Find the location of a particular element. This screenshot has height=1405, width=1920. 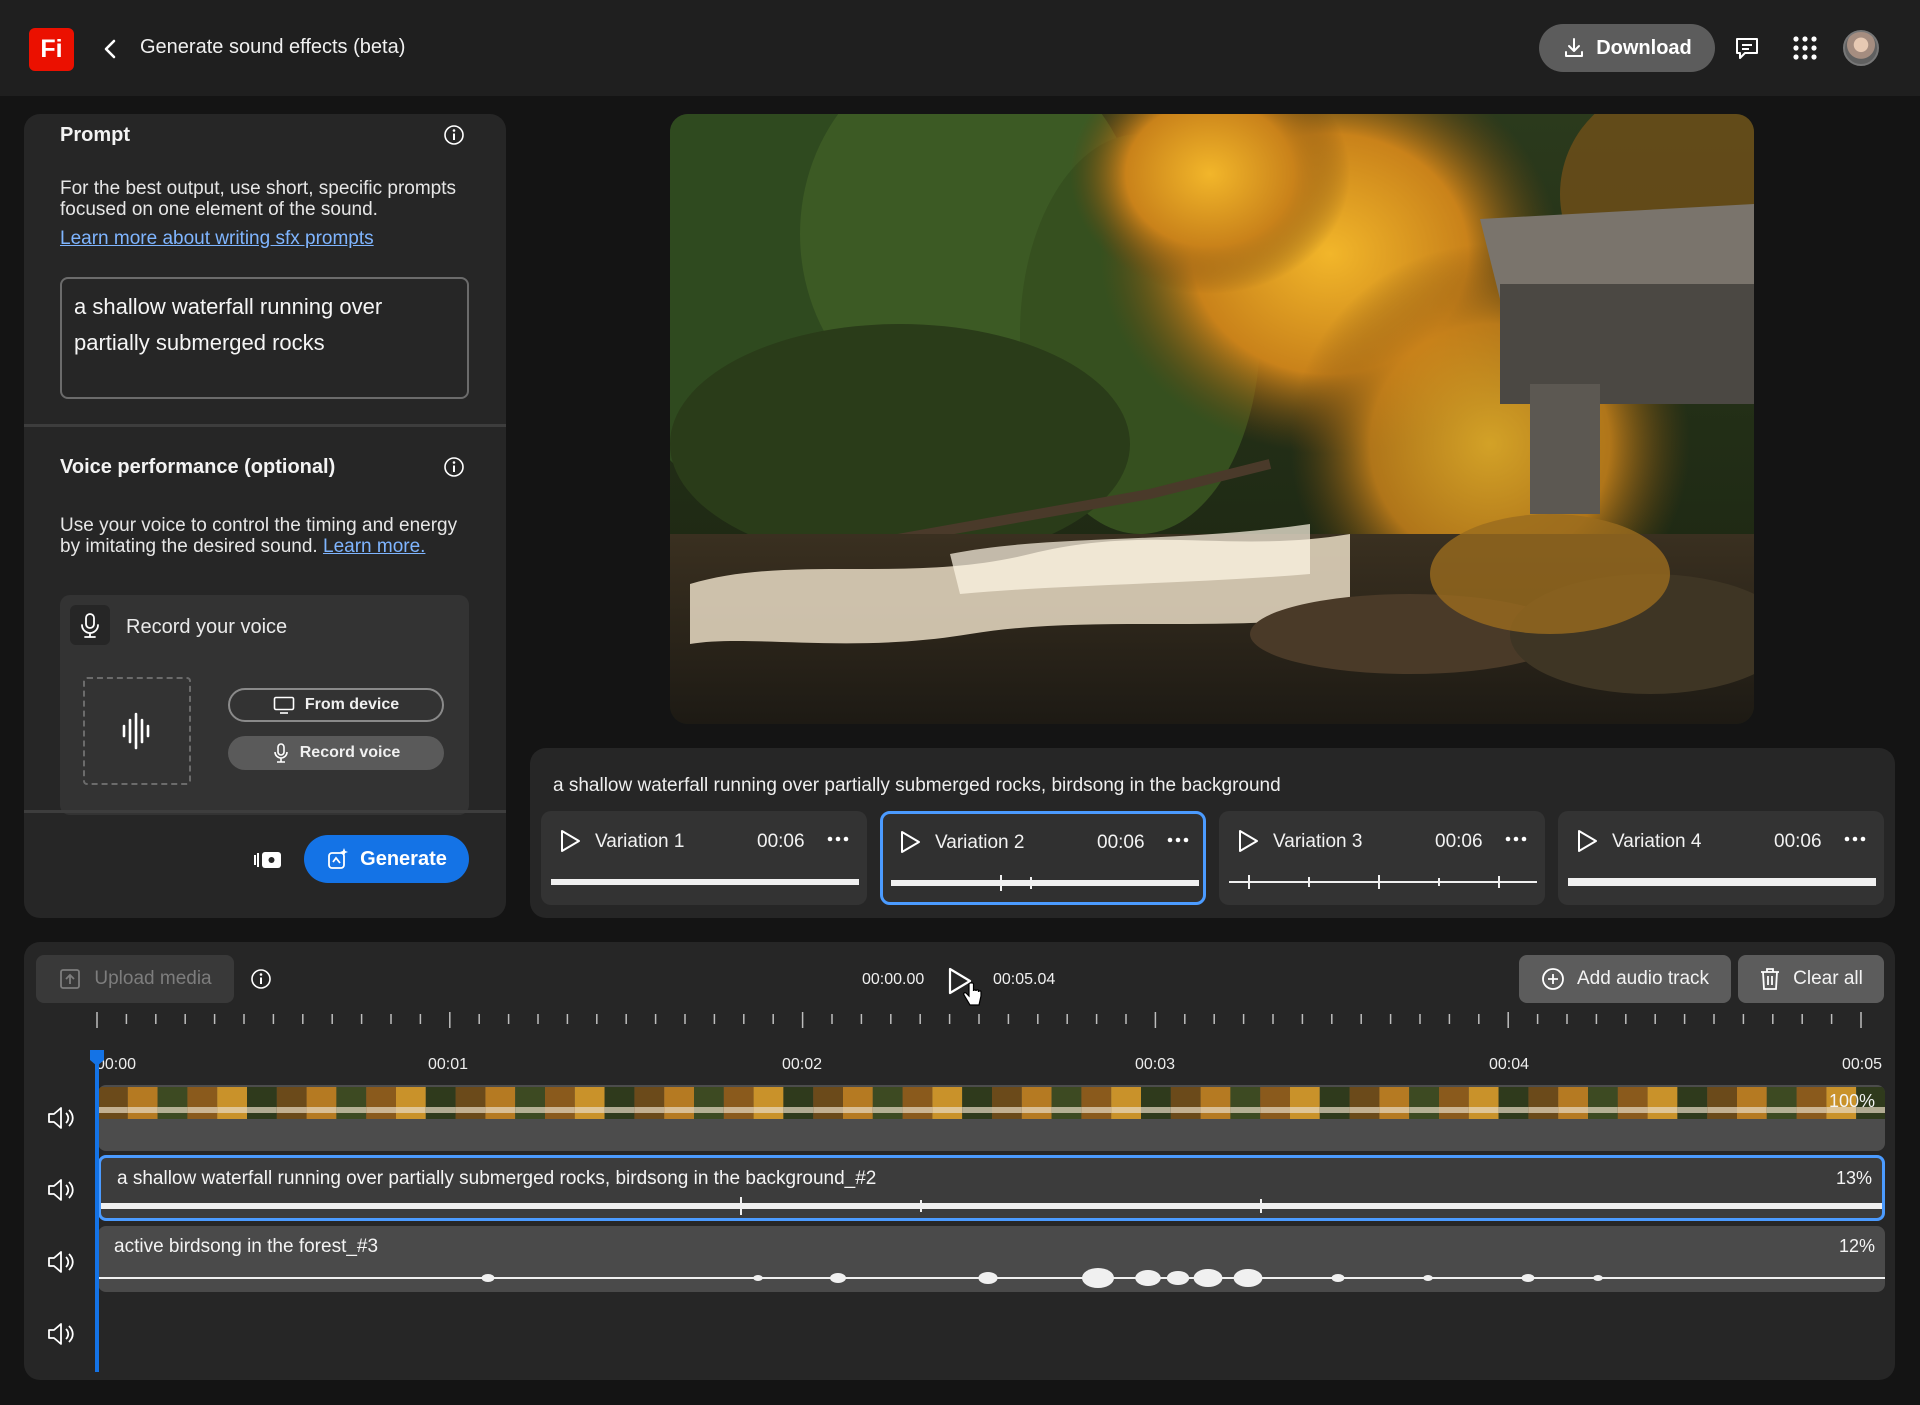

trash-icon is located at coordinates (1770, 979).